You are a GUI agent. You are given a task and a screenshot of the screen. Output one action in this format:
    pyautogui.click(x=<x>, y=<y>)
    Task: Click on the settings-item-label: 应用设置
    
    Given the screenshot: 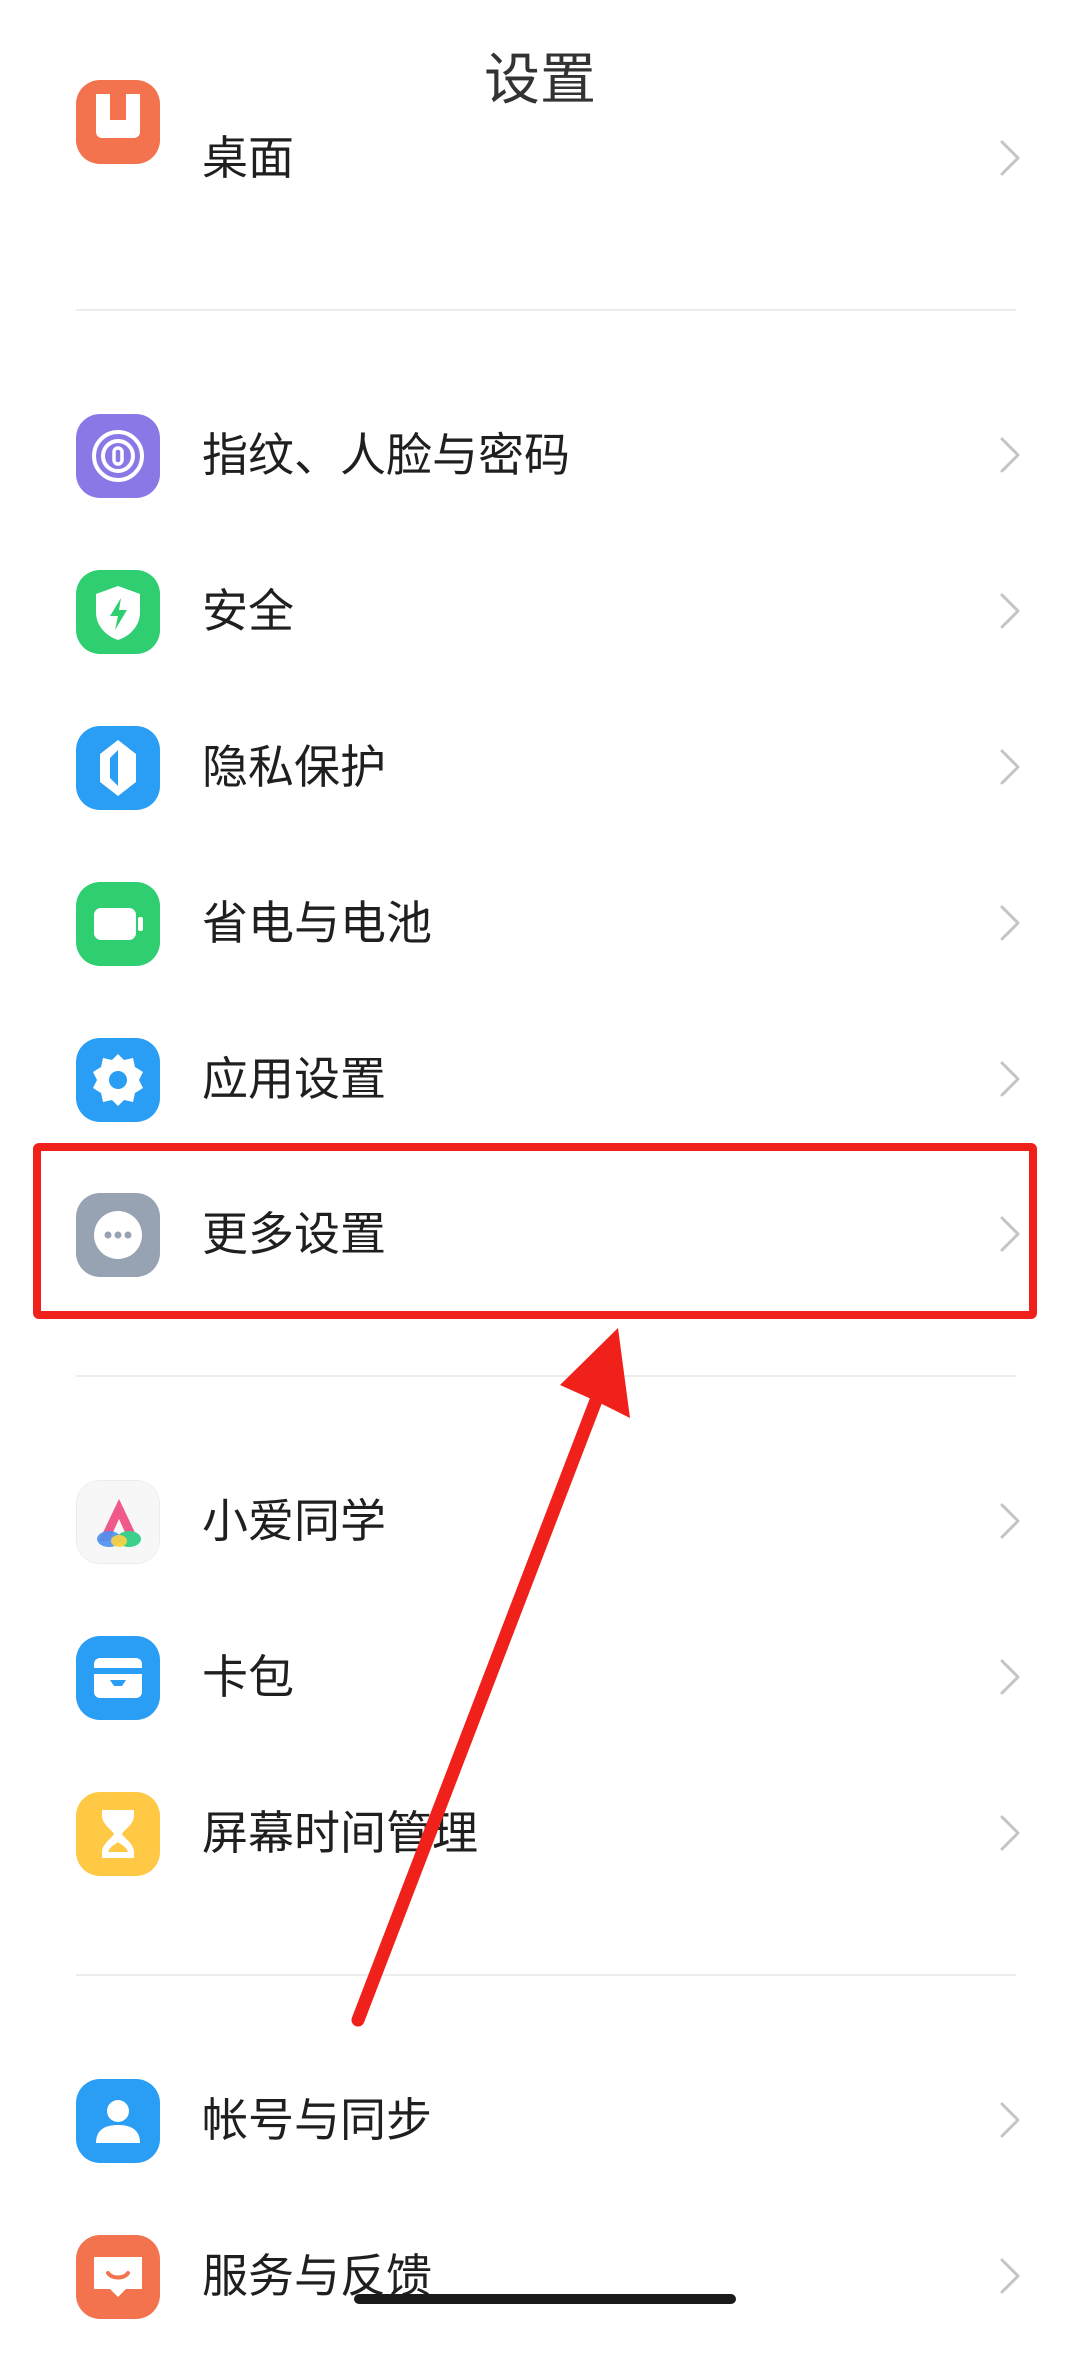 What is the action you would take?
    pyautogui.click(x=294, y=1079)
    